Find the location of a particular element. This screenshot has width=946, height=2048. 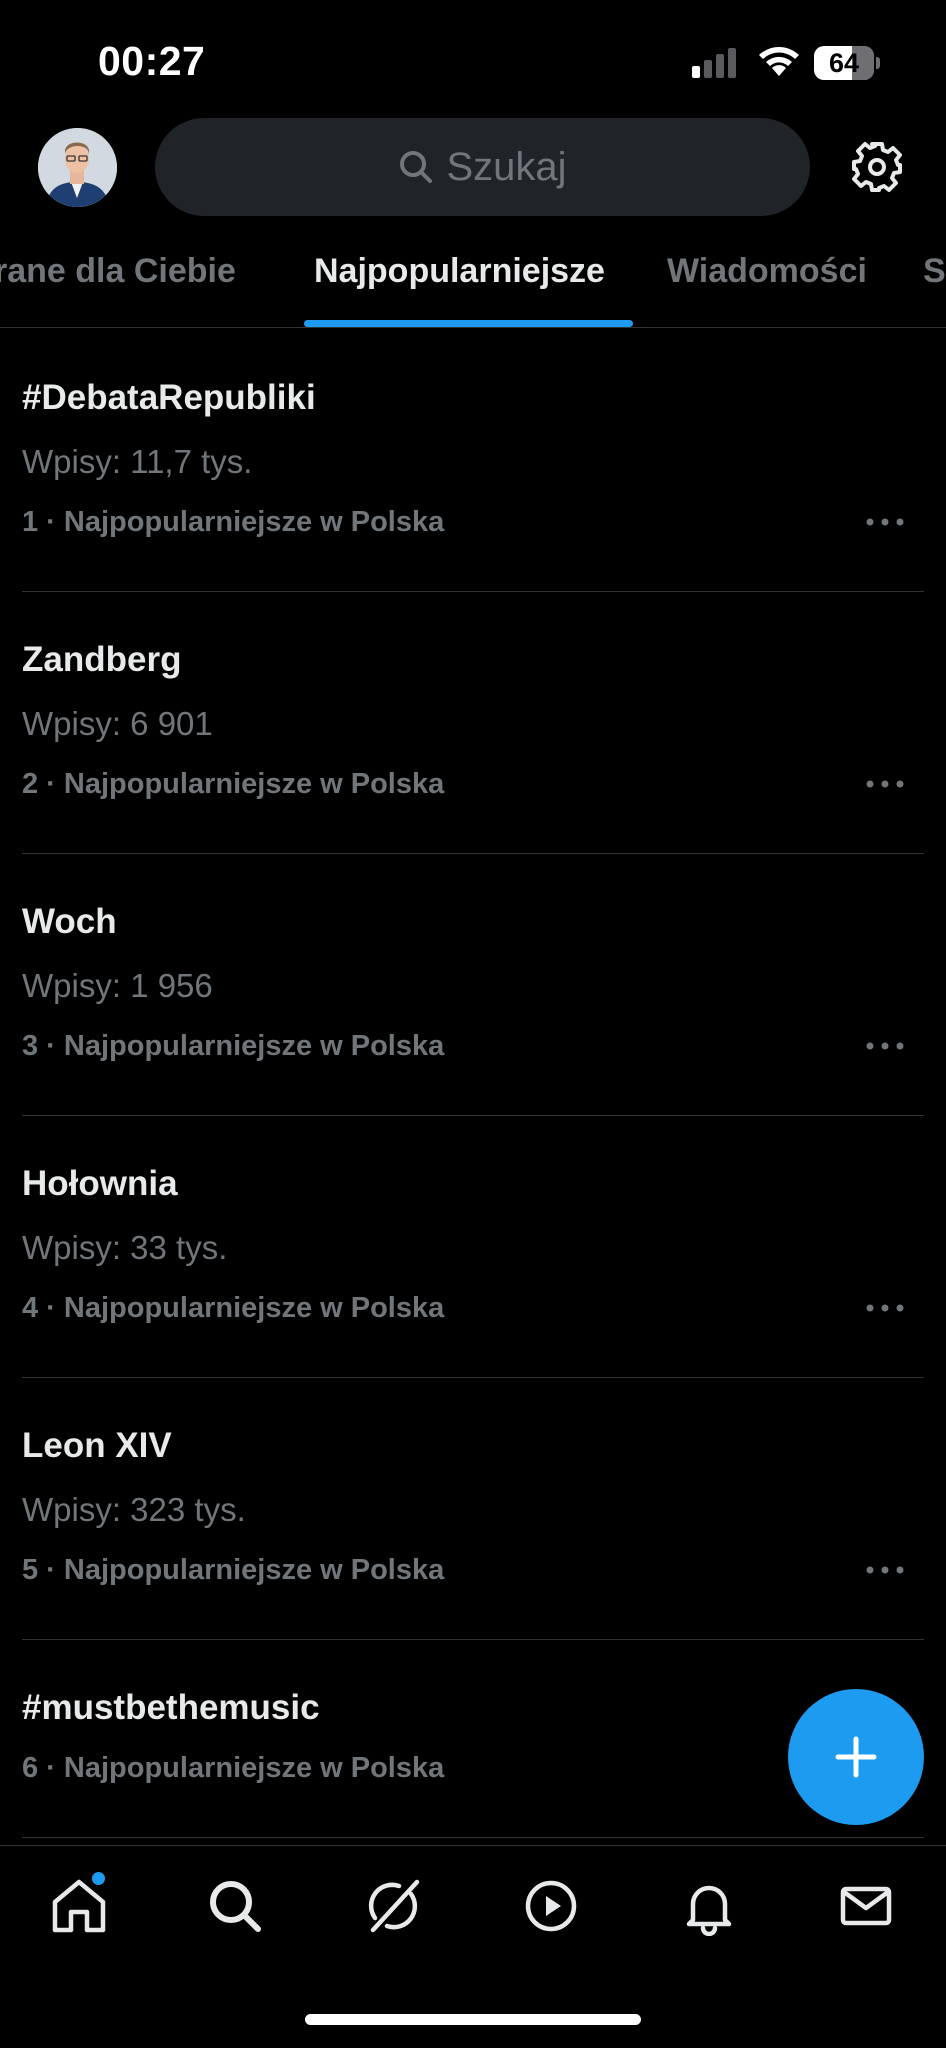

plus-icon is located at coordinates (856, 1757).